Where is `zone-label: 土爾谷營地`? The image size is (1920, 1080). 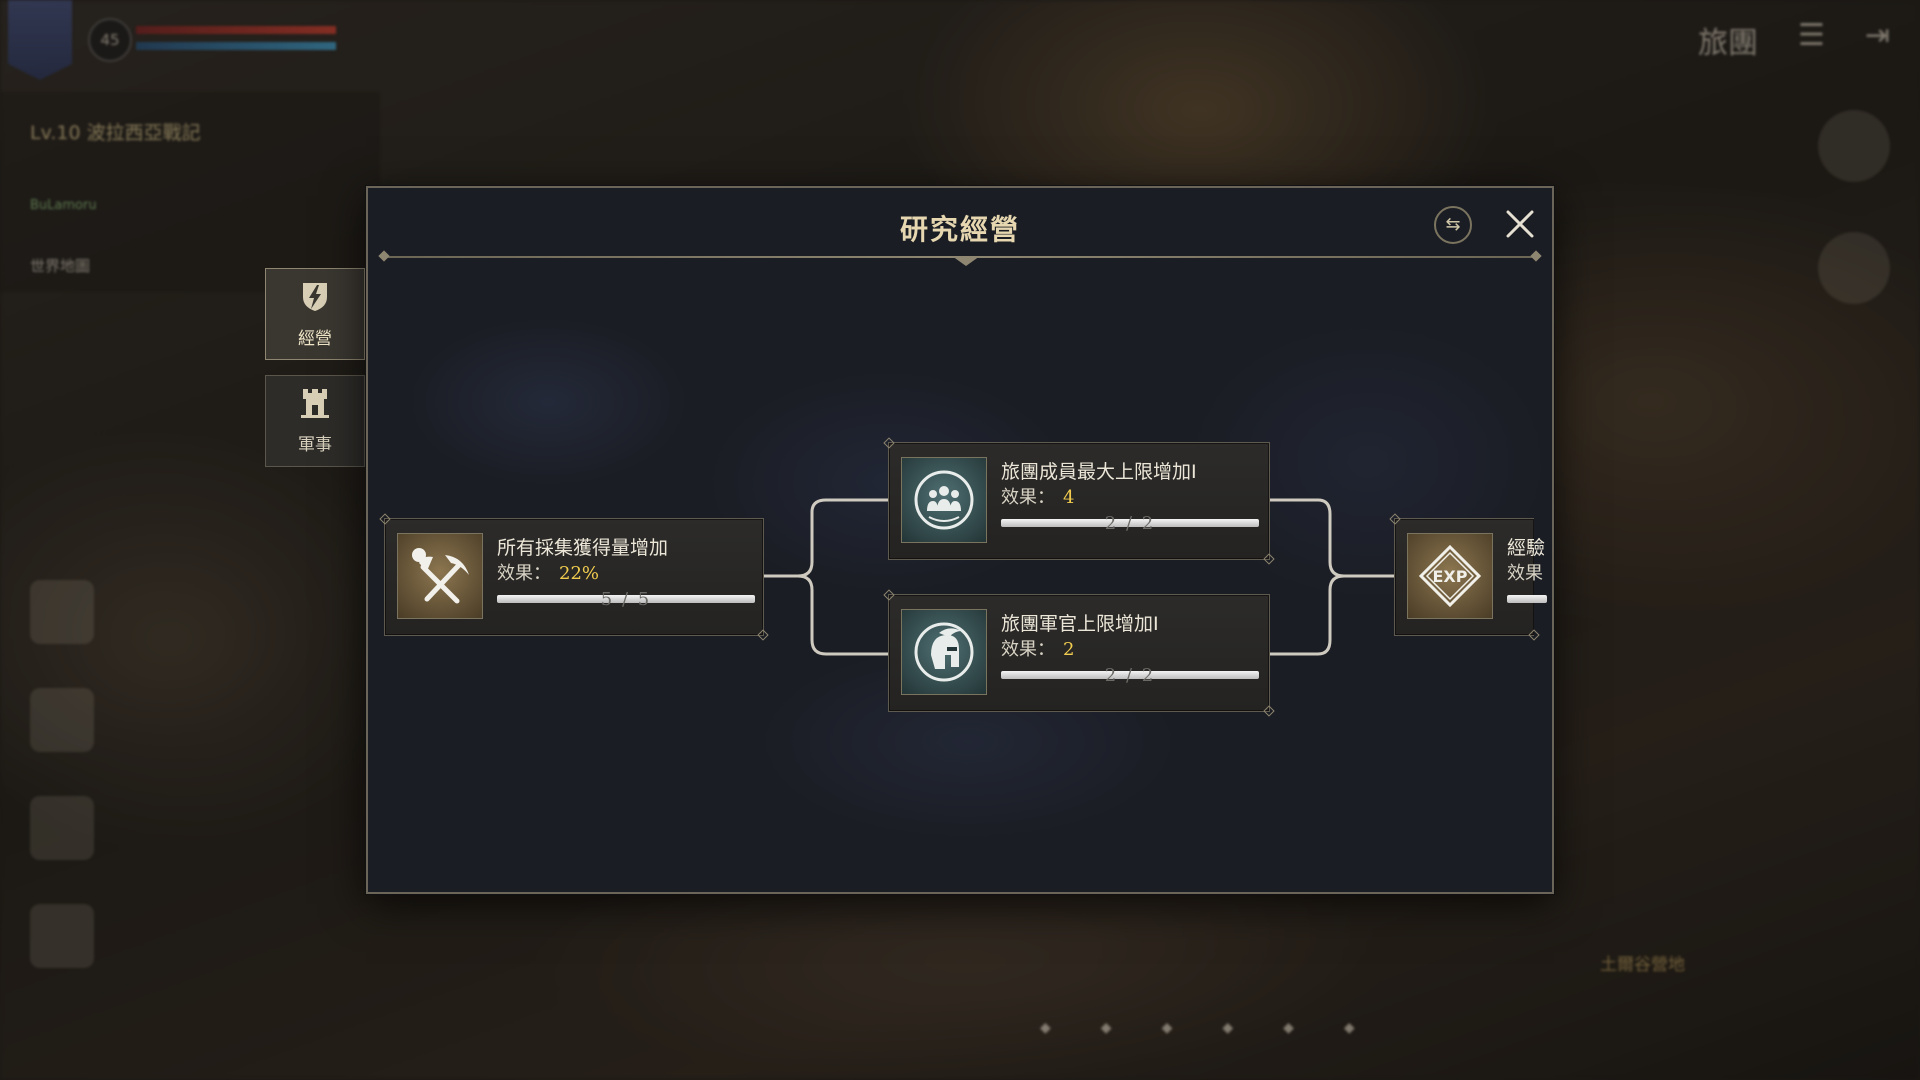 zone-label: 土爾谷營地 is located at coordinates (1642, 965).